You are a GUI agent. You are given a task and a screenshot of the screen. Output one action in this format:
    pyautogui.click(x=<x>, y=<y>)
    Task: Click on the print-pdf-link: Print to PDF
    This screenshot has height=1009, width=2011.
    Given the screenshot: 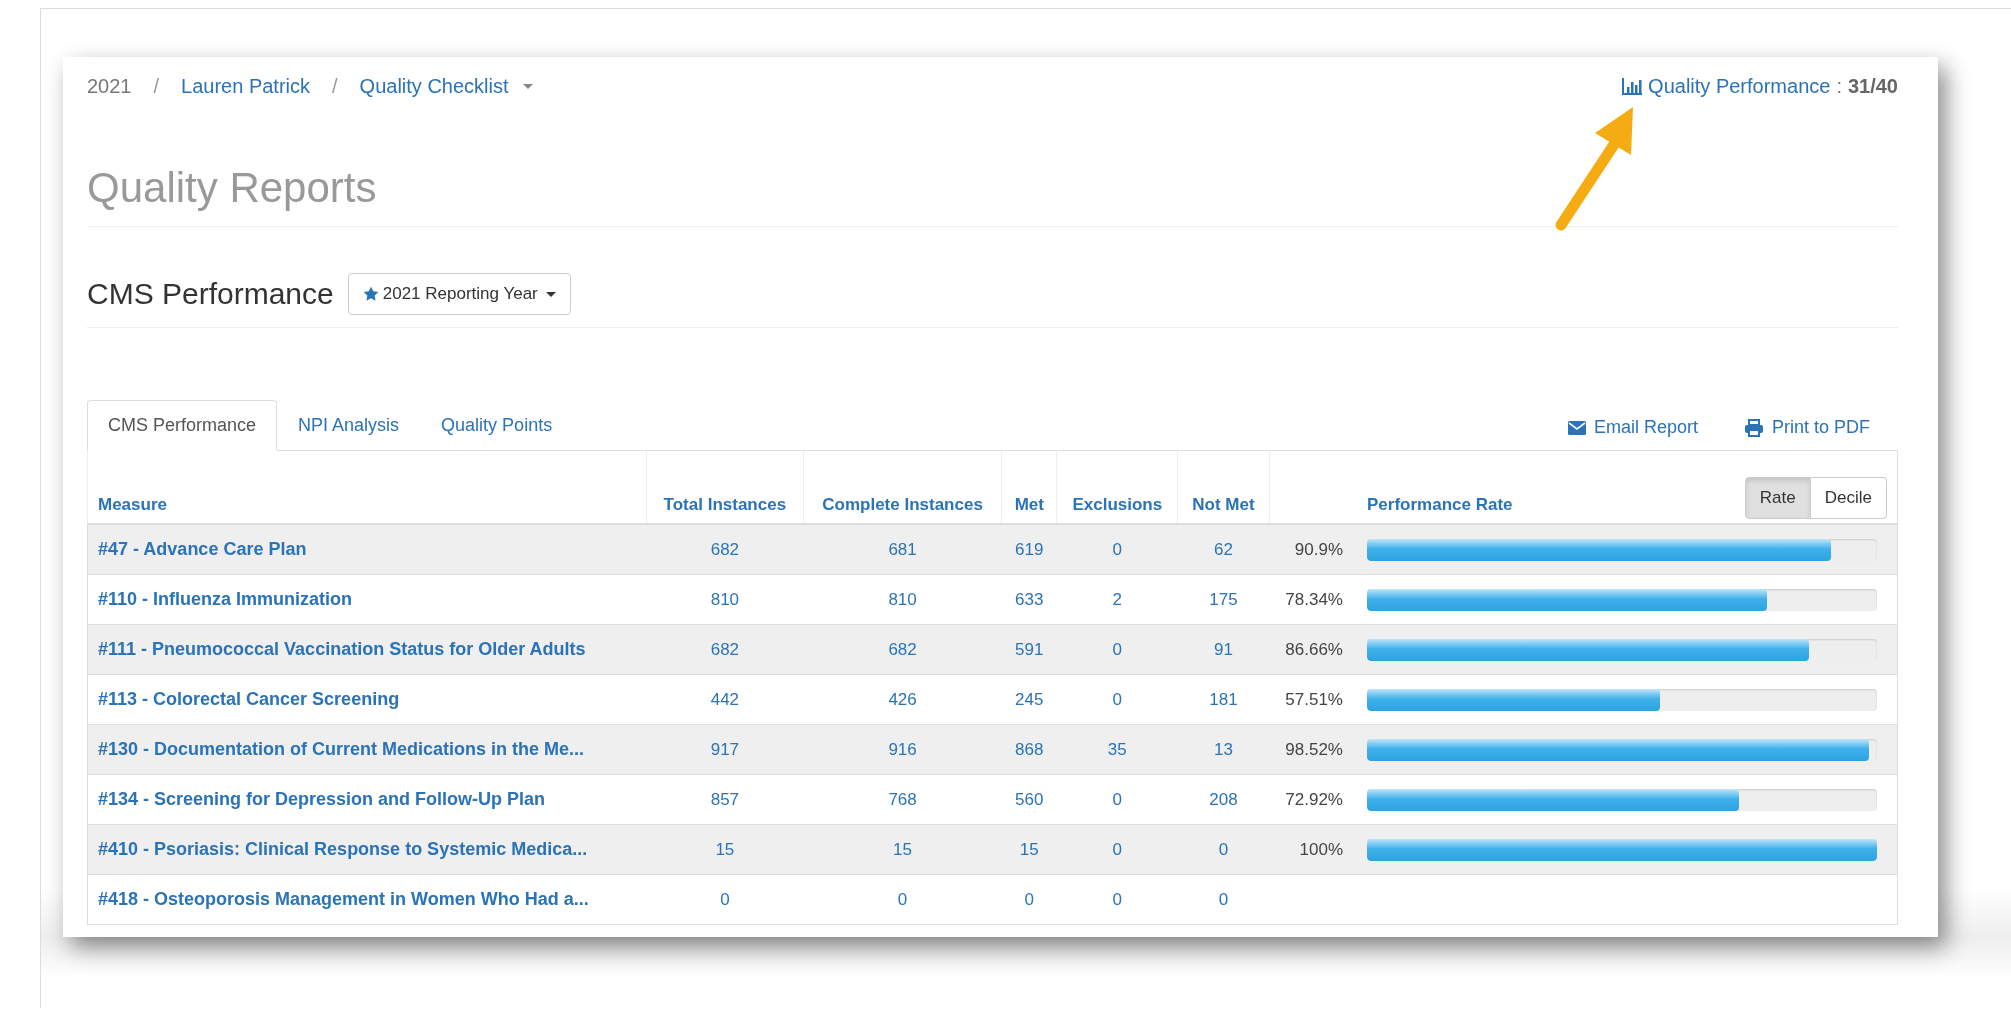 What is the action you would take?
    pyautogui.click(x=1806, y=427)
    